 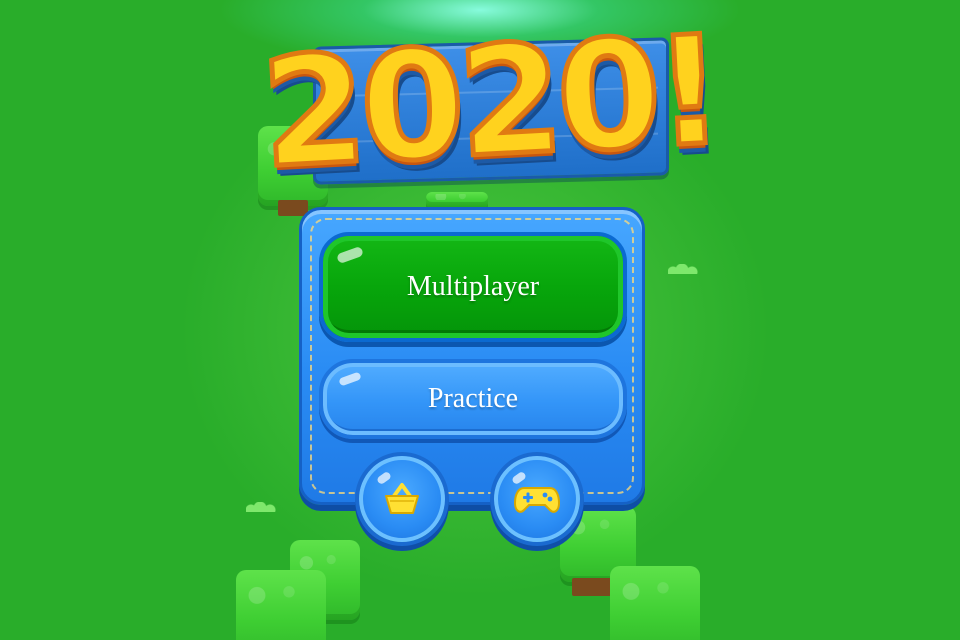 I want to click on games-button, so click(x=537, y=499).